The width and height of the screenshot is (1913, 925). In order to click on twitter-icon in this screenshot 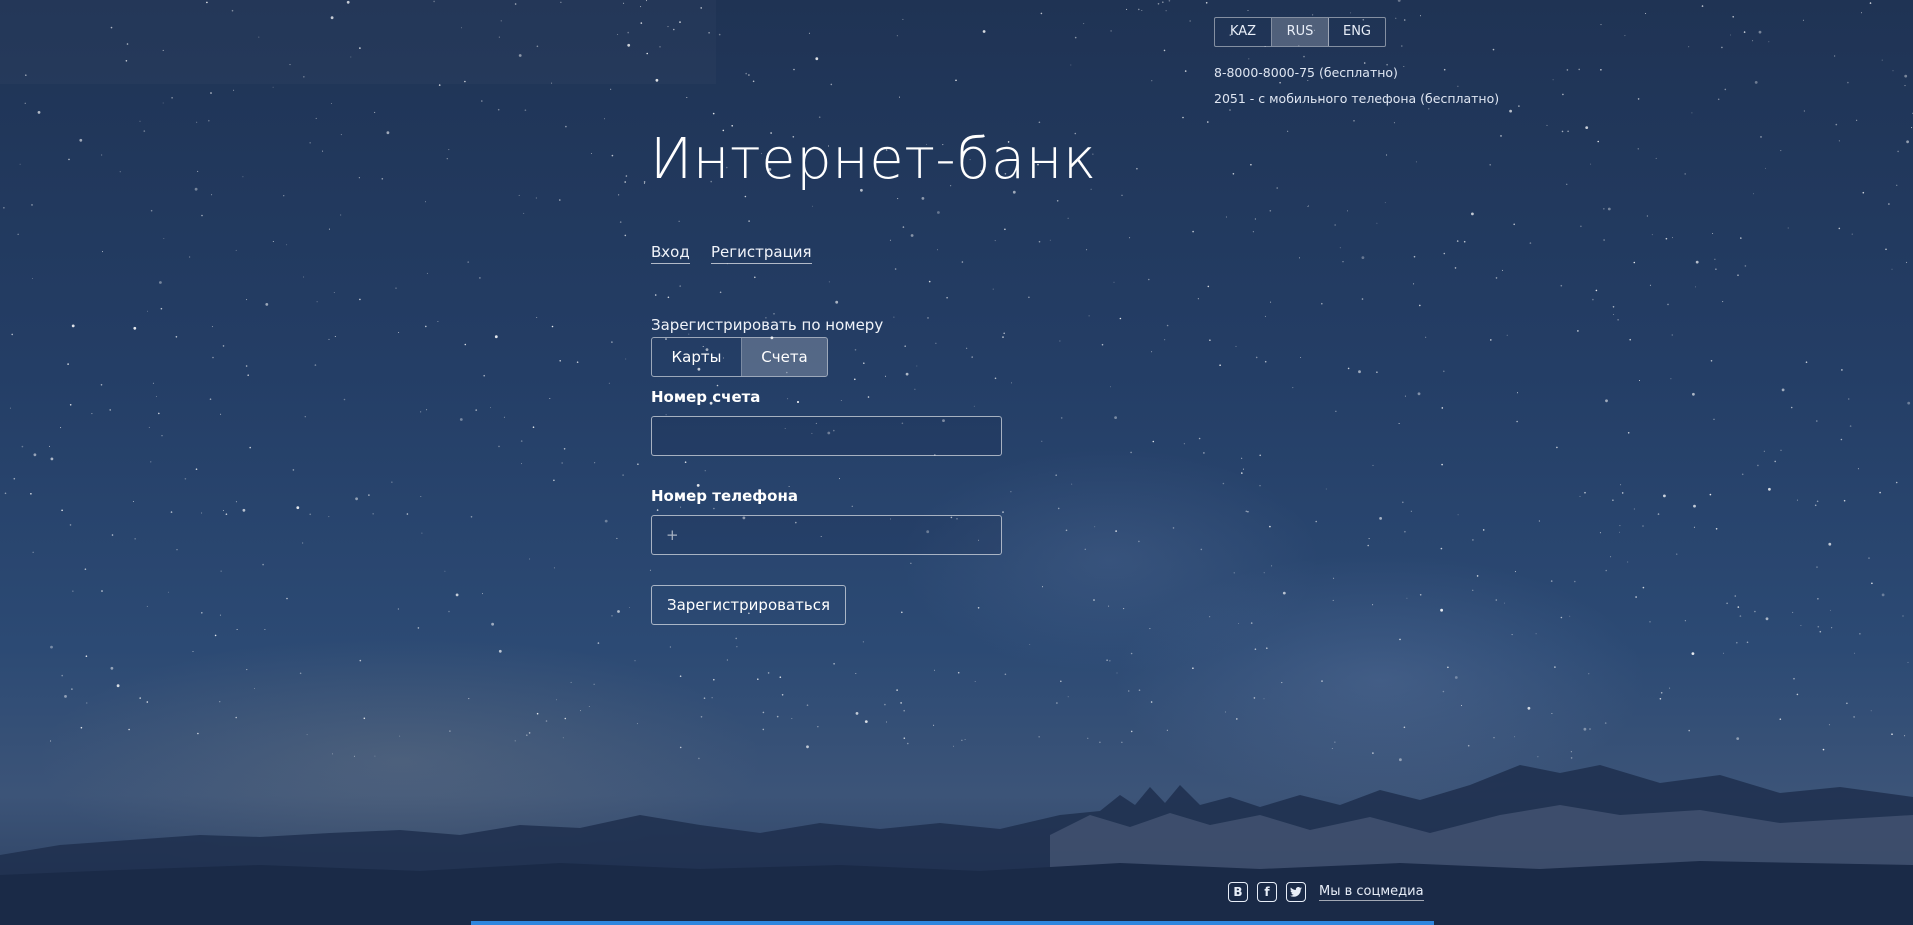, I will do `click(1296, 892)`.